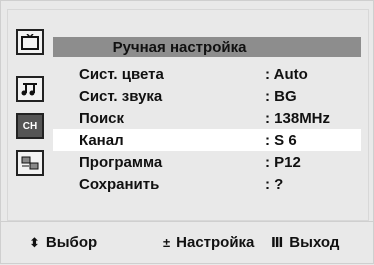  I want to click on menu-row-save: Сохранить : ?, so click(207, 184).